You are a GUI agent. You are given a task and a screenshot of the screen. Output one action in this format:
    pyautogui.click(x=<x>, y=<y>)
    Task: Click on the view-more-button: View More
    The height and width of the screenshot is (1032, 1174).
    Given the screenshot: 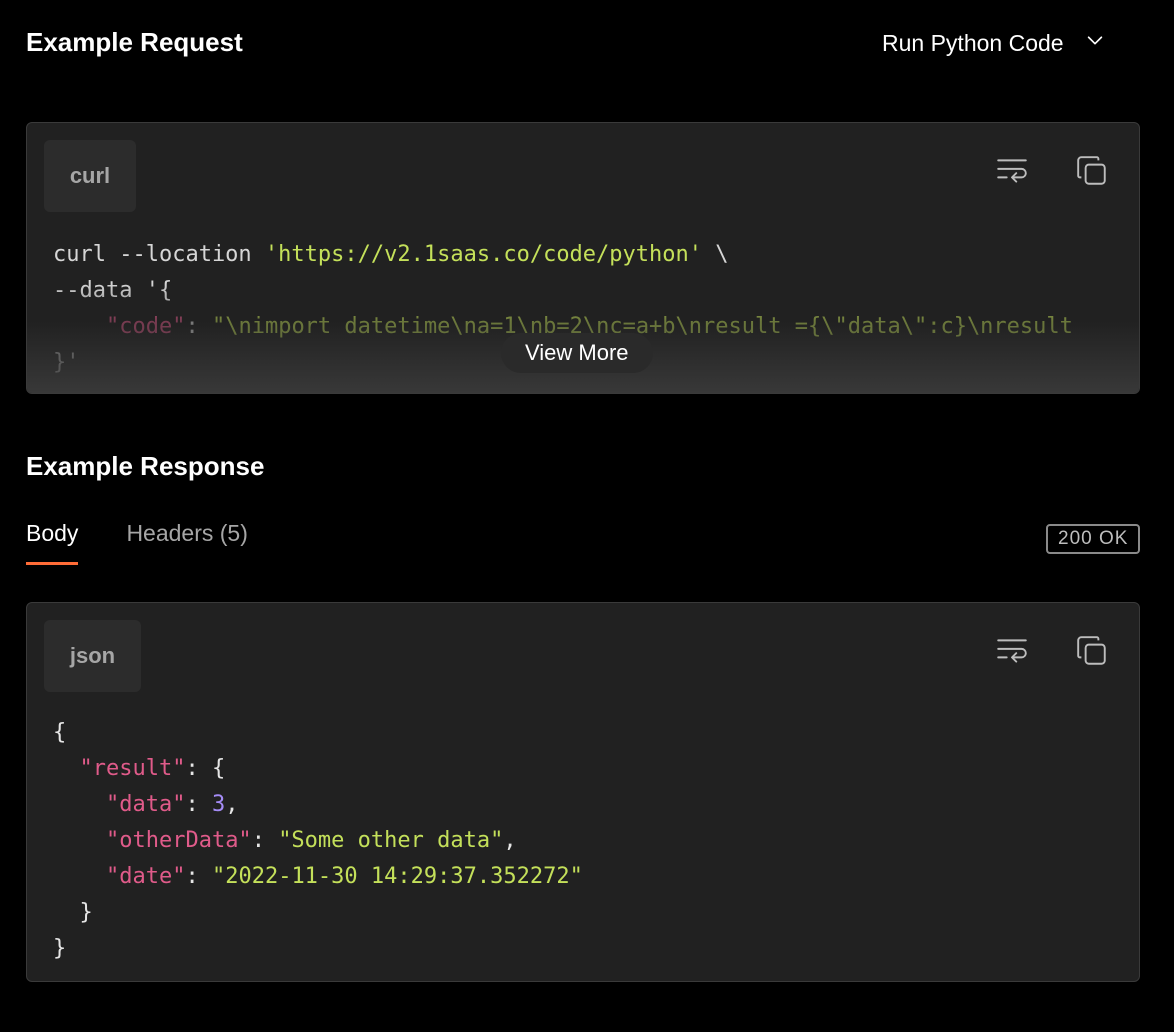 What is the action you would take?
    pyautogui.click(x=577, y=353)
    